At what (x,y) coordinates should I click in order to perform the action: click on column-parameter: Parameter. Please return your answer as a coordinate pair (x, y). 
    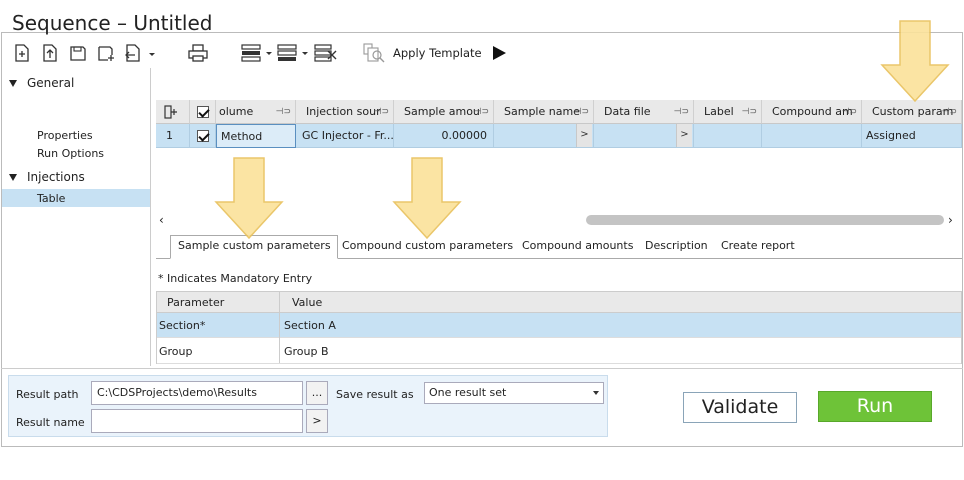
    Looking at the image, I should click on (196, 302).